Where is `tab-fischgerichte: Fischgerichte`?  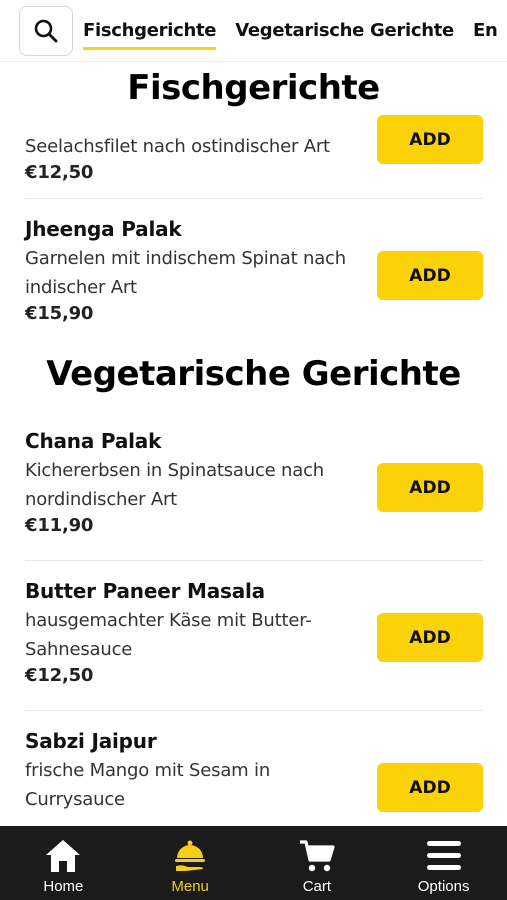
tab-fischgerichte: Fischgerichte is located at coordinates (150, 35).